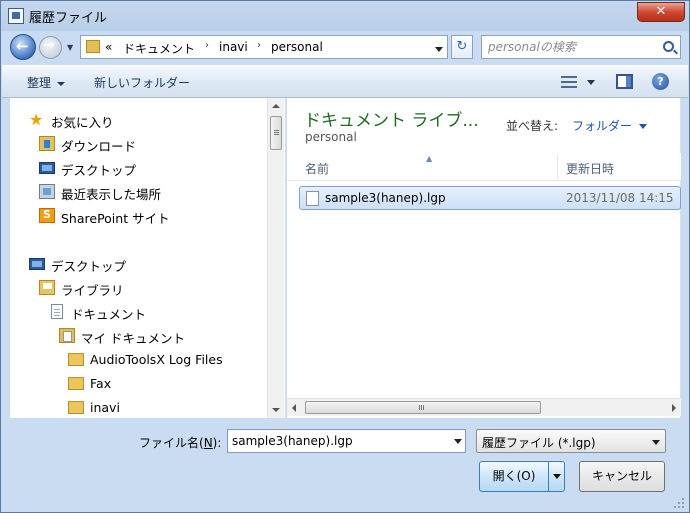 This screenshot has width=690, height=513. Describe the element at coordinates (294, 408) in the screenshot. I see `scroll-left-icon` at that location.